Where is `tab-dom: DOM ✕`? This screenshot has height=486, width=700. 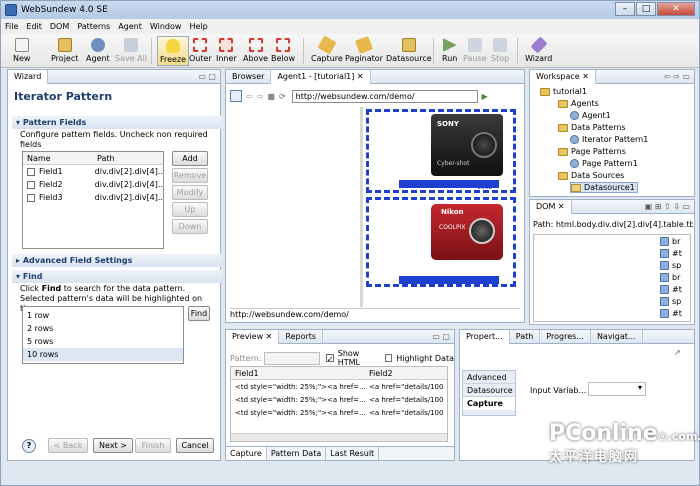 tab-dom: DOM ✕ is located at coordinates (551, 206).